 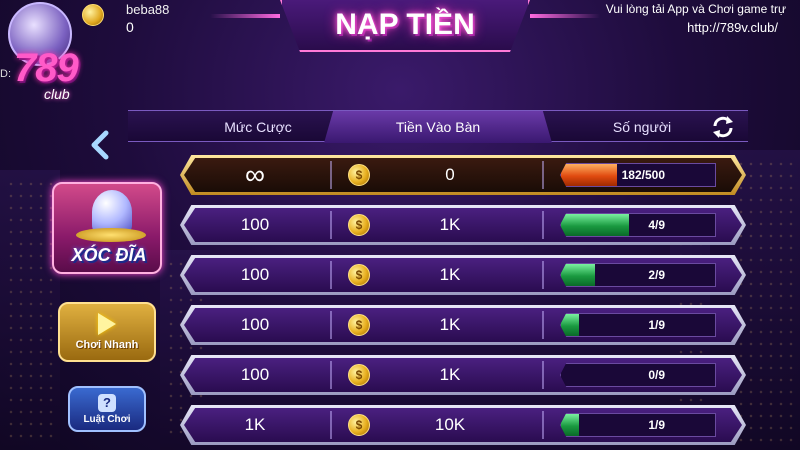 What do you see at coordinates (565, 16) in the screenshot?
I see `title-wing-right` at bounding box center [565, 16].